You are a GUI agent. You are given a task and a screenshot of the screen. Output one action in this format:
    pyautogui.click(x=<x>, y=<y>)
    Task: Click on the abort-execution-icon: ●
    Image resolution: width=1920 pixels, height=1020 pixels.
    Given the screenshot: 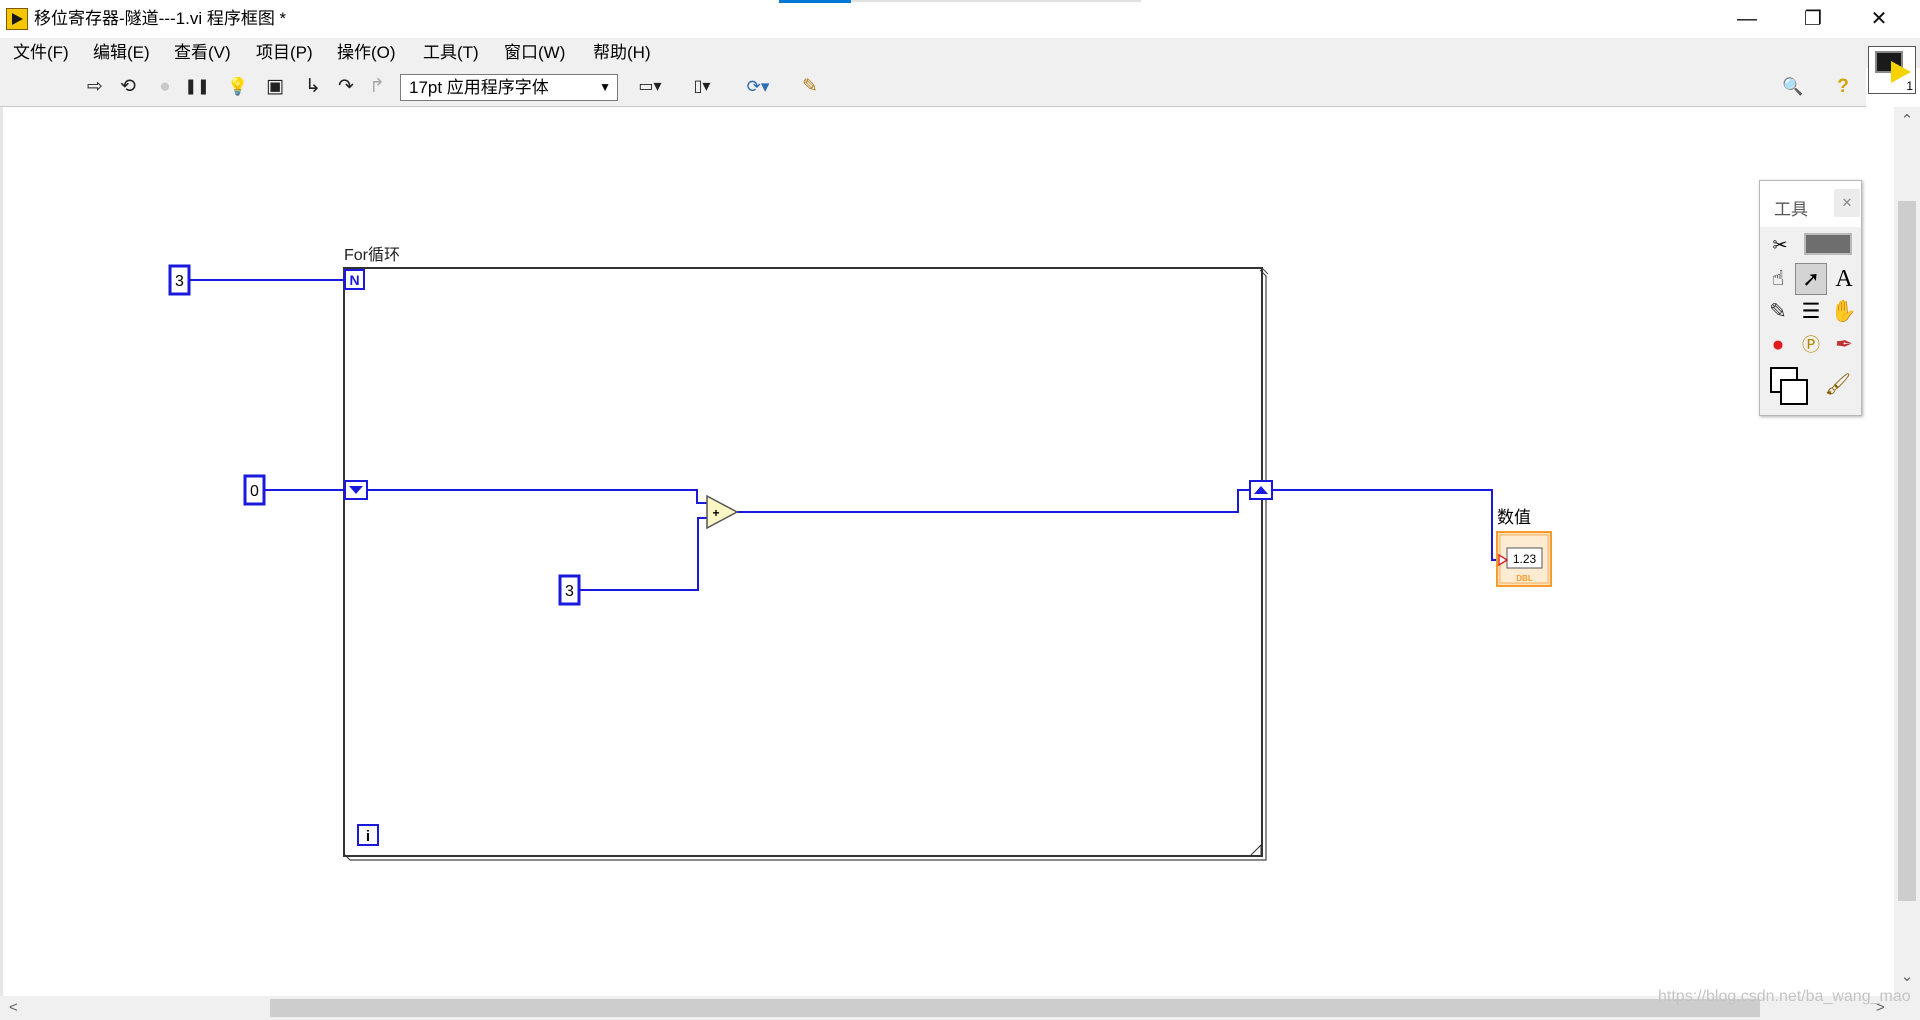 What is the action you would take?
    pyautogui.click(x=165, y=87)
    